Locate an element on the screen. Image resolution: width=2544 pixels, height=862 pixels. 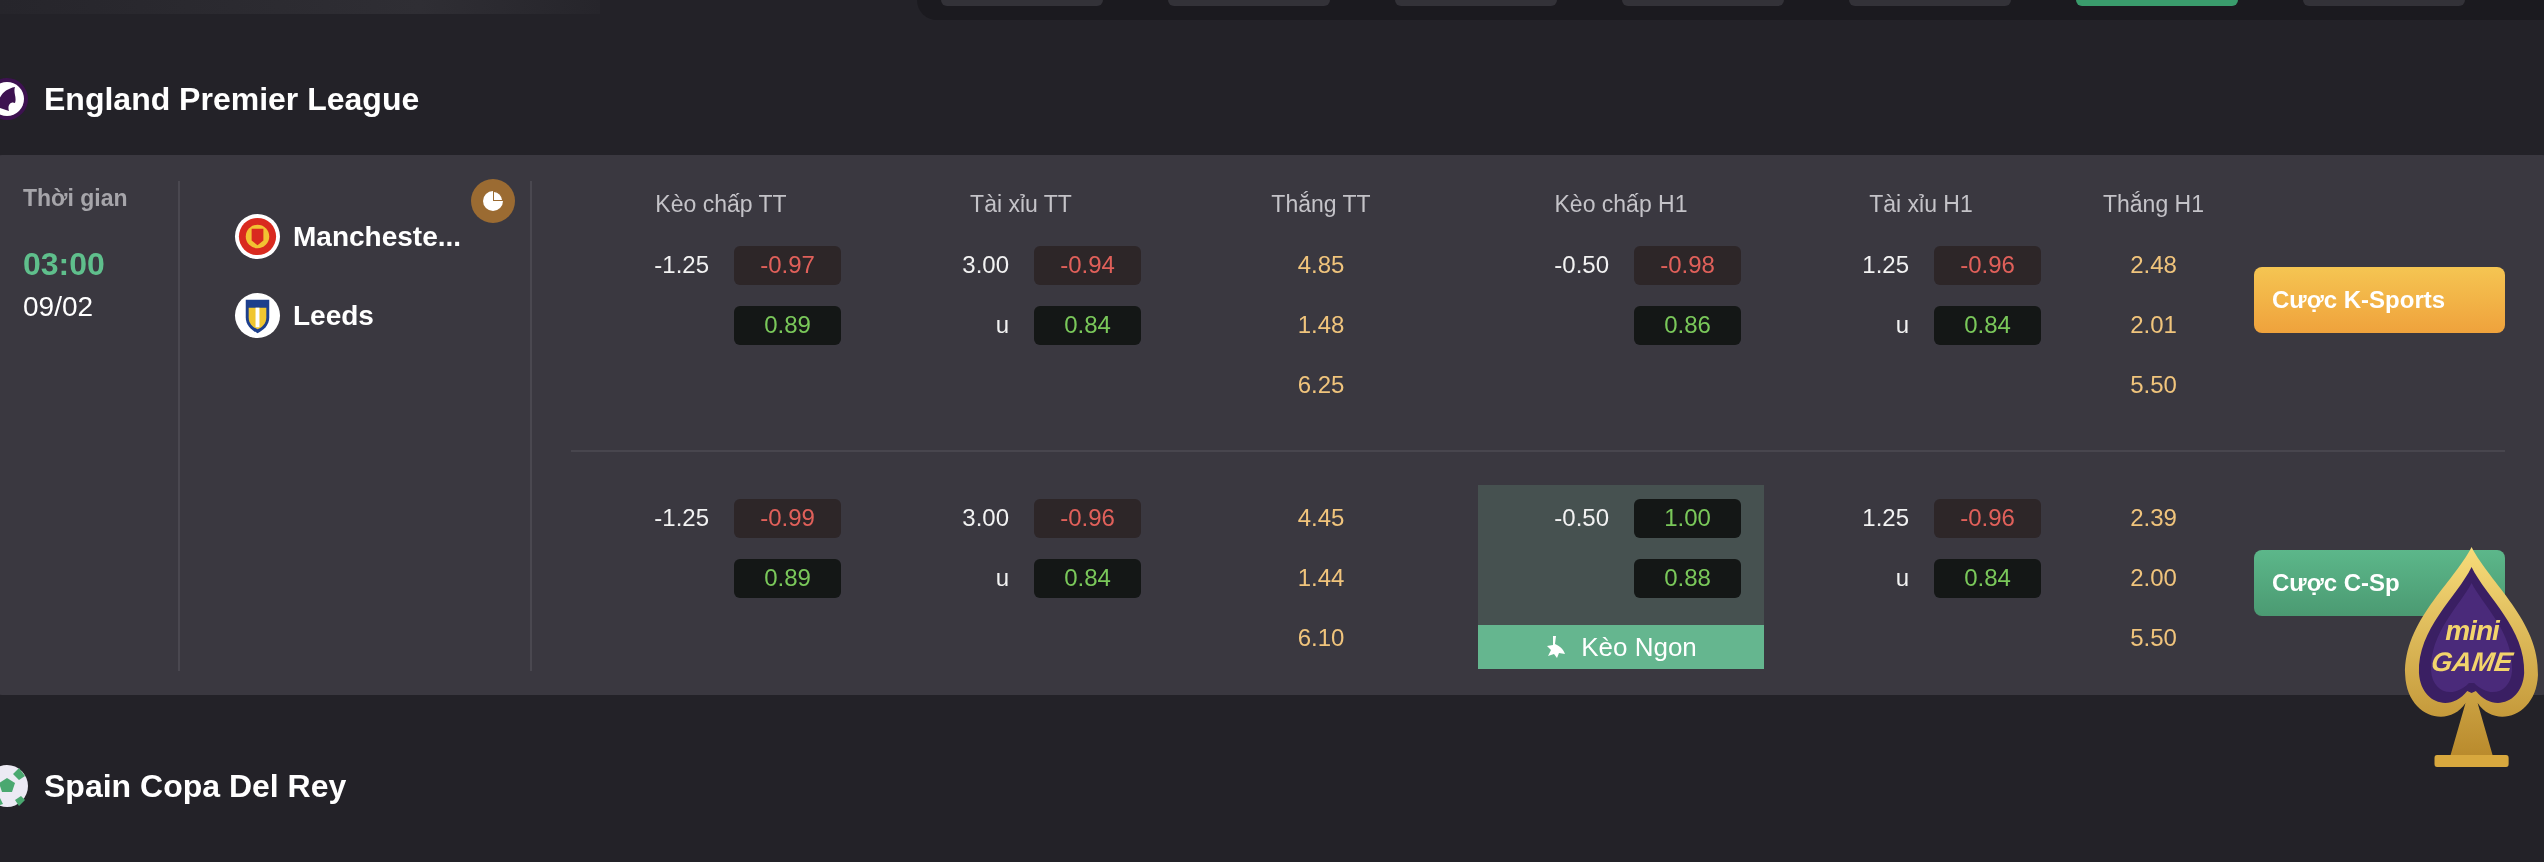
column-header: Thắng TT is located at coordinates (1321, 204).